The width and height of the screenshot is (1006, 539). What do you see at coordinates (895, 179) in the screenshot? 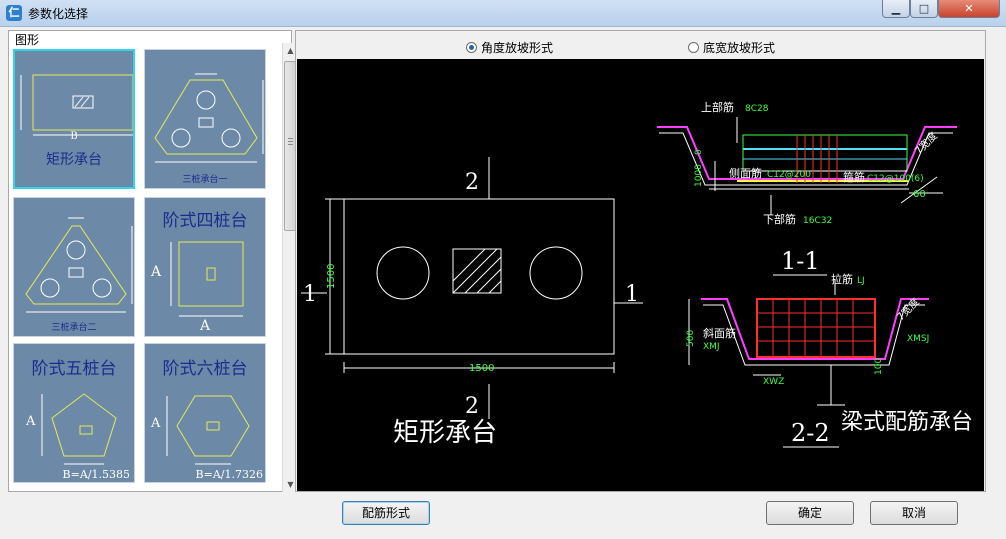
I see `stirrup-value: C12@100(6)` at bounding box center [895, 179].